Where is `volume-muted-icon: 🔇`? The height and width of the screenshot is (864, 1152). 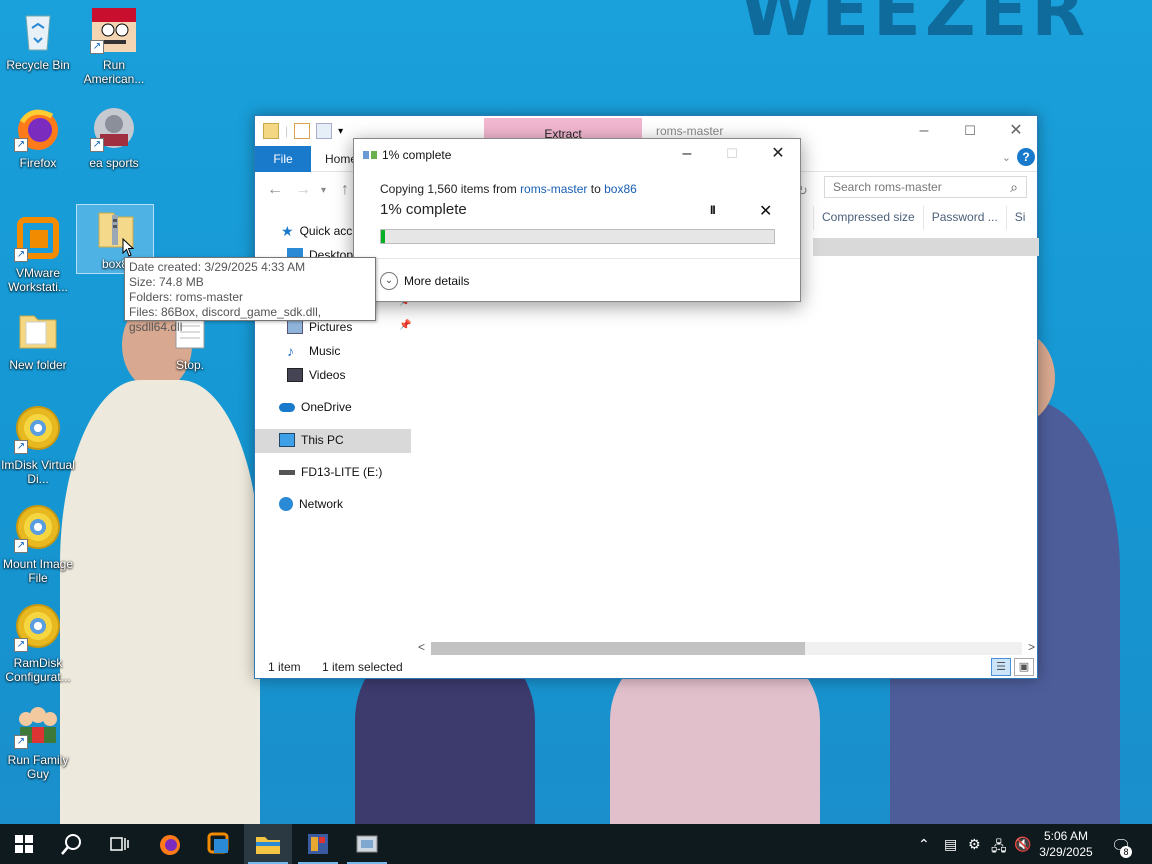 volume-muted-icon: 🔇 is located at coordinates (1022, 844).